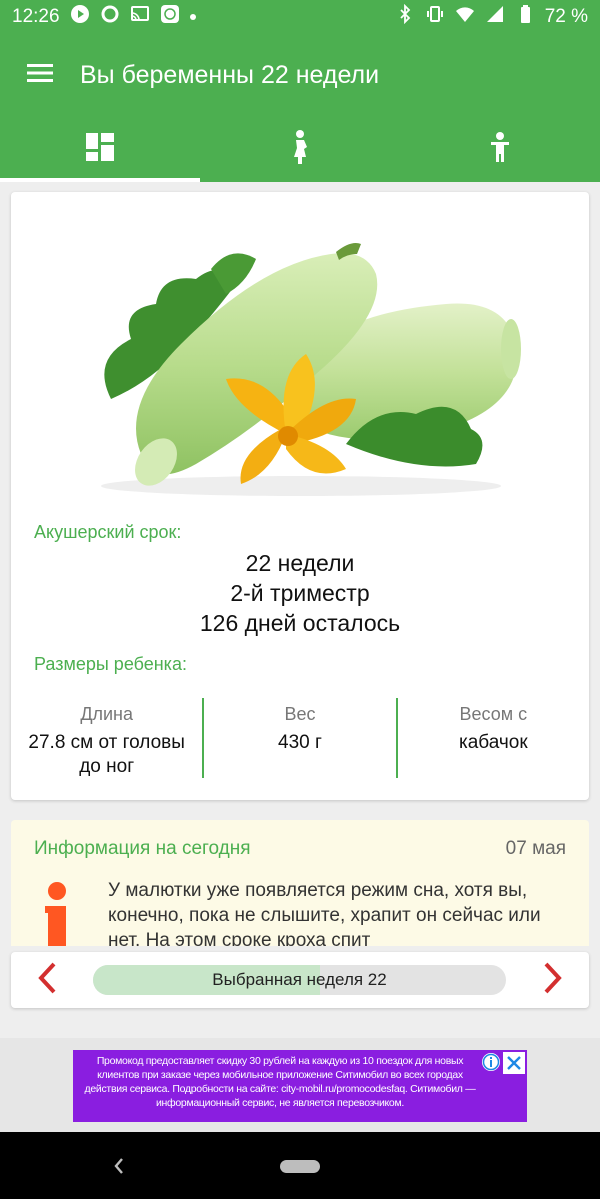 This screenshot has width=600, height=1199. I want to click on app-title: Вы беременны 22 недели, so click(230, 74).